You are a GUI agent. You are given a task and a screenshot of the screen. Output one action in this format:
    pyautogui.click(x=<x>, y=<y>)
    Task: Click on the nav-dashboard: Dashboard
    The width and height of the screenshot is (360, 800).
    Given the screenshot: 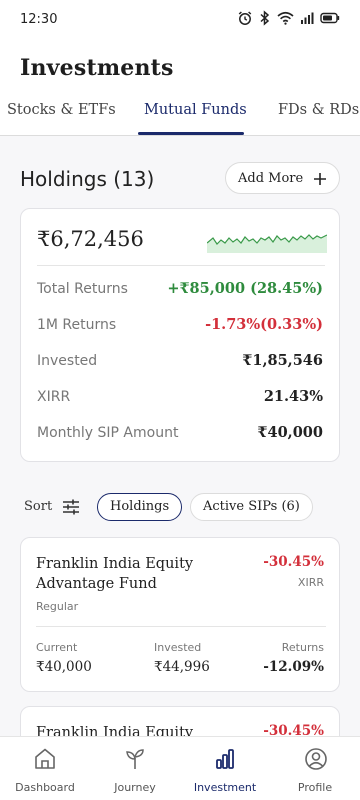 What is the action you would take?
    pyautogui.click(x=45, y=768)
    